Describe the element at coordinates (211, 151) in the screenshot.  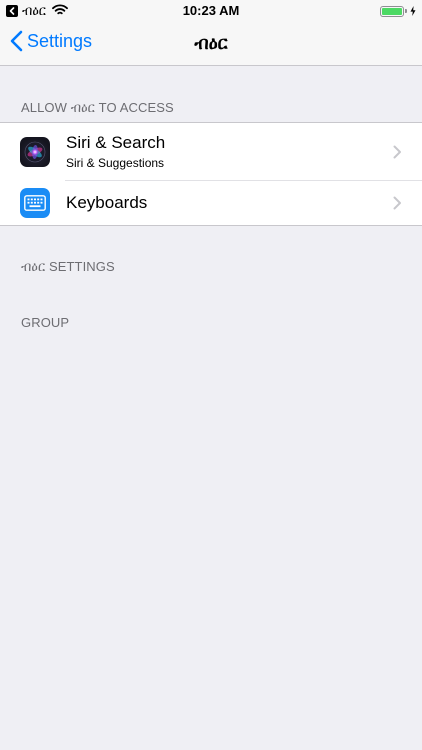
I see `siri-search-row: Siri & Search Siri & Suggestions` at that location.